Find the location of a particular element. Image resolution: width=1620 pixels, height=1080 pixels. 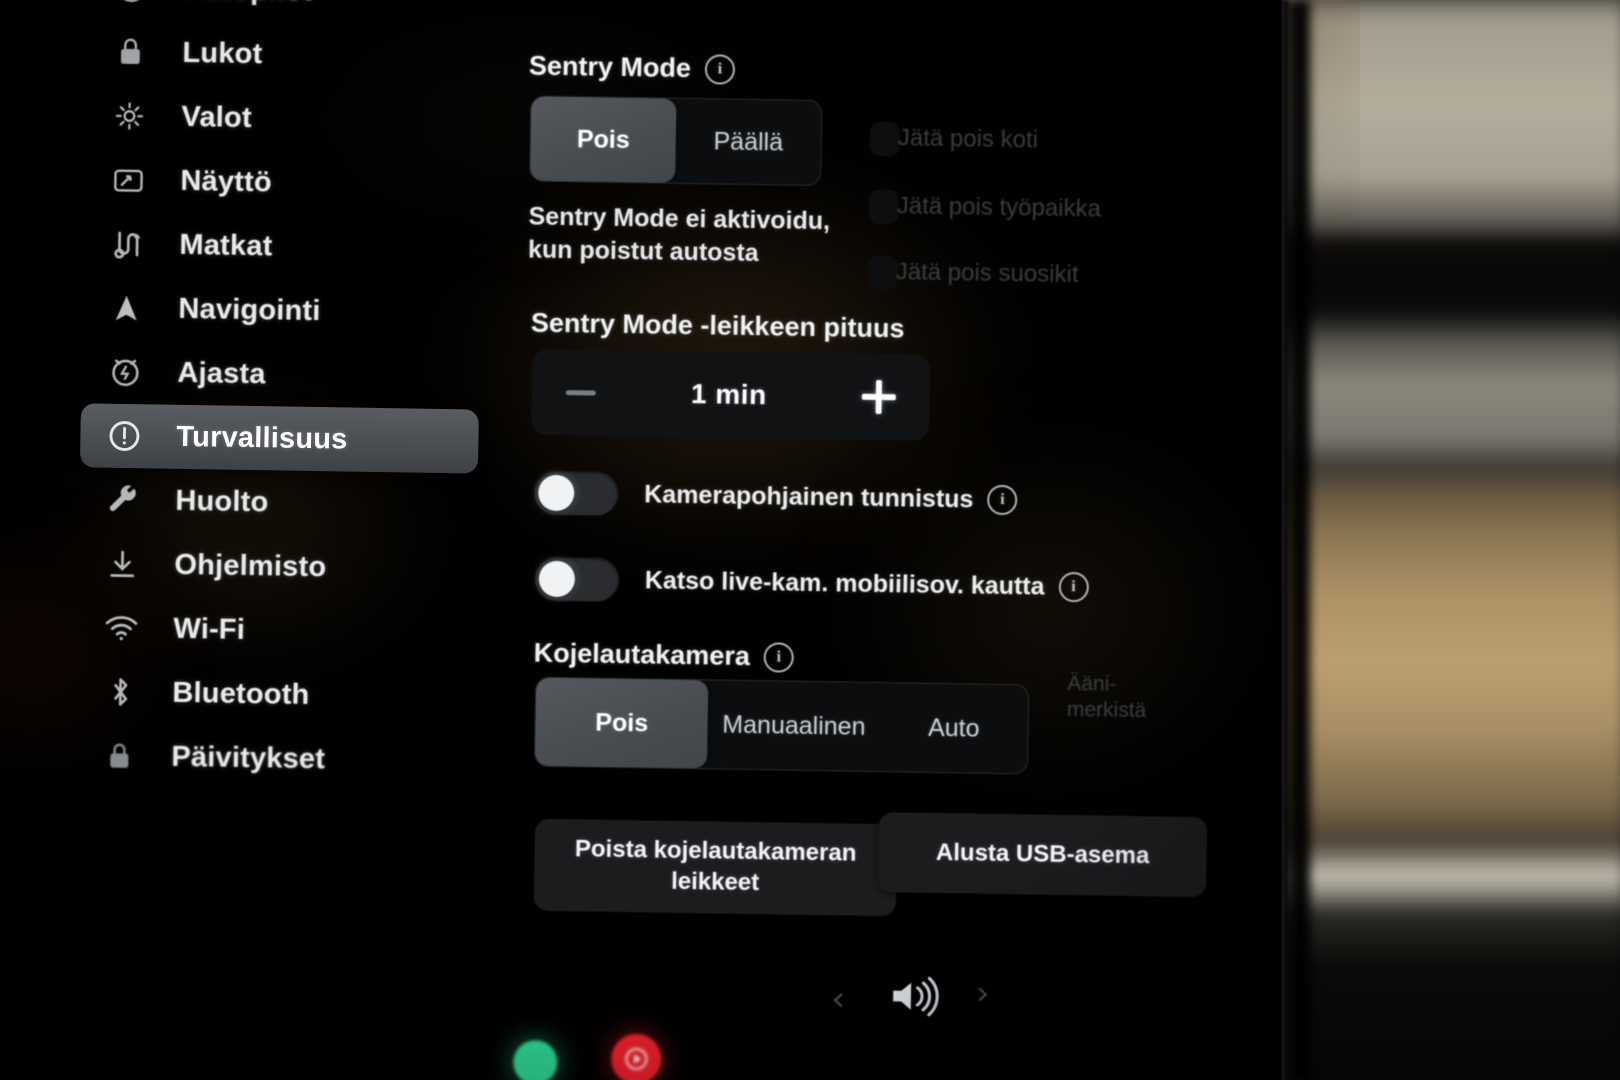

navigation-arrow-icon is located at coordinates (126, 308).